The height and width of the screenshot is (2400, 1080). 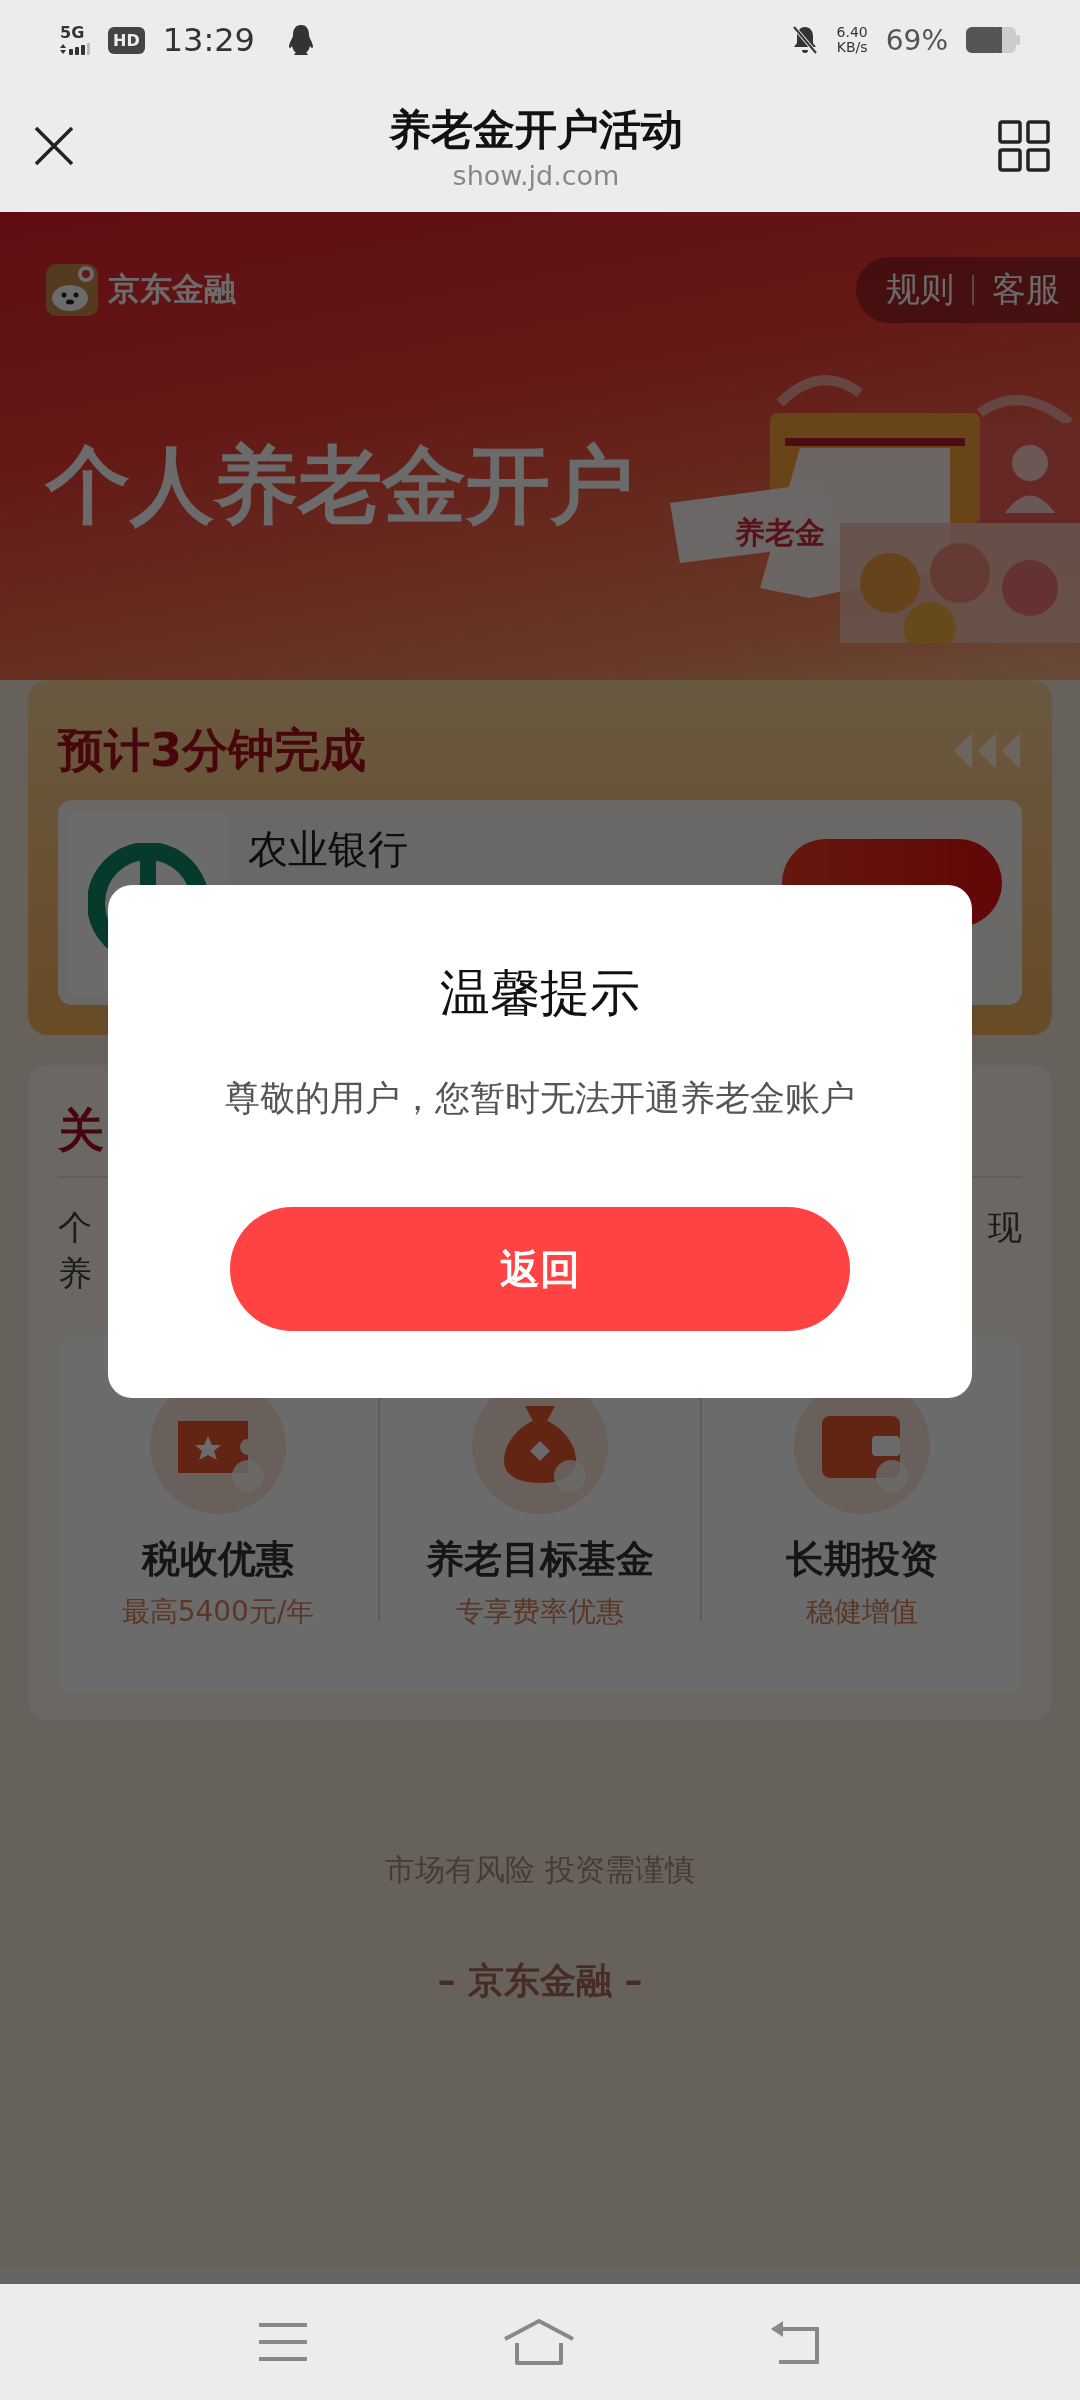 What do you see at coordinates (81, 1131) in the screenshot?
I see `card-title: 关` at bounding box center [81, 1131].